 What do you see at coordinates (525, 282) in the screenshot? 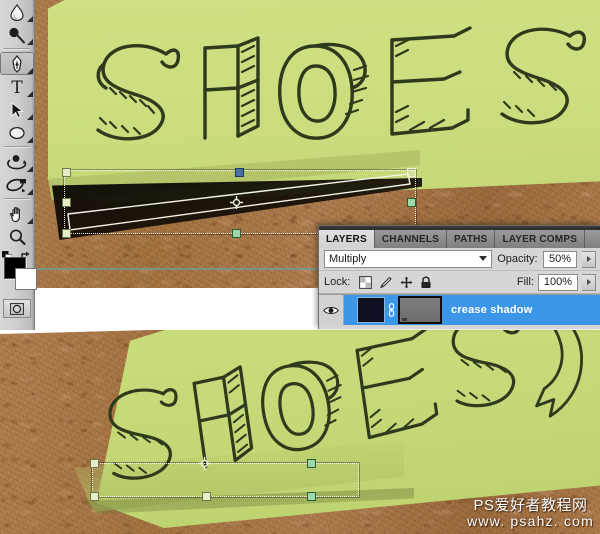
I see `fill-label: Fill:` at bounding box center [525, 282].